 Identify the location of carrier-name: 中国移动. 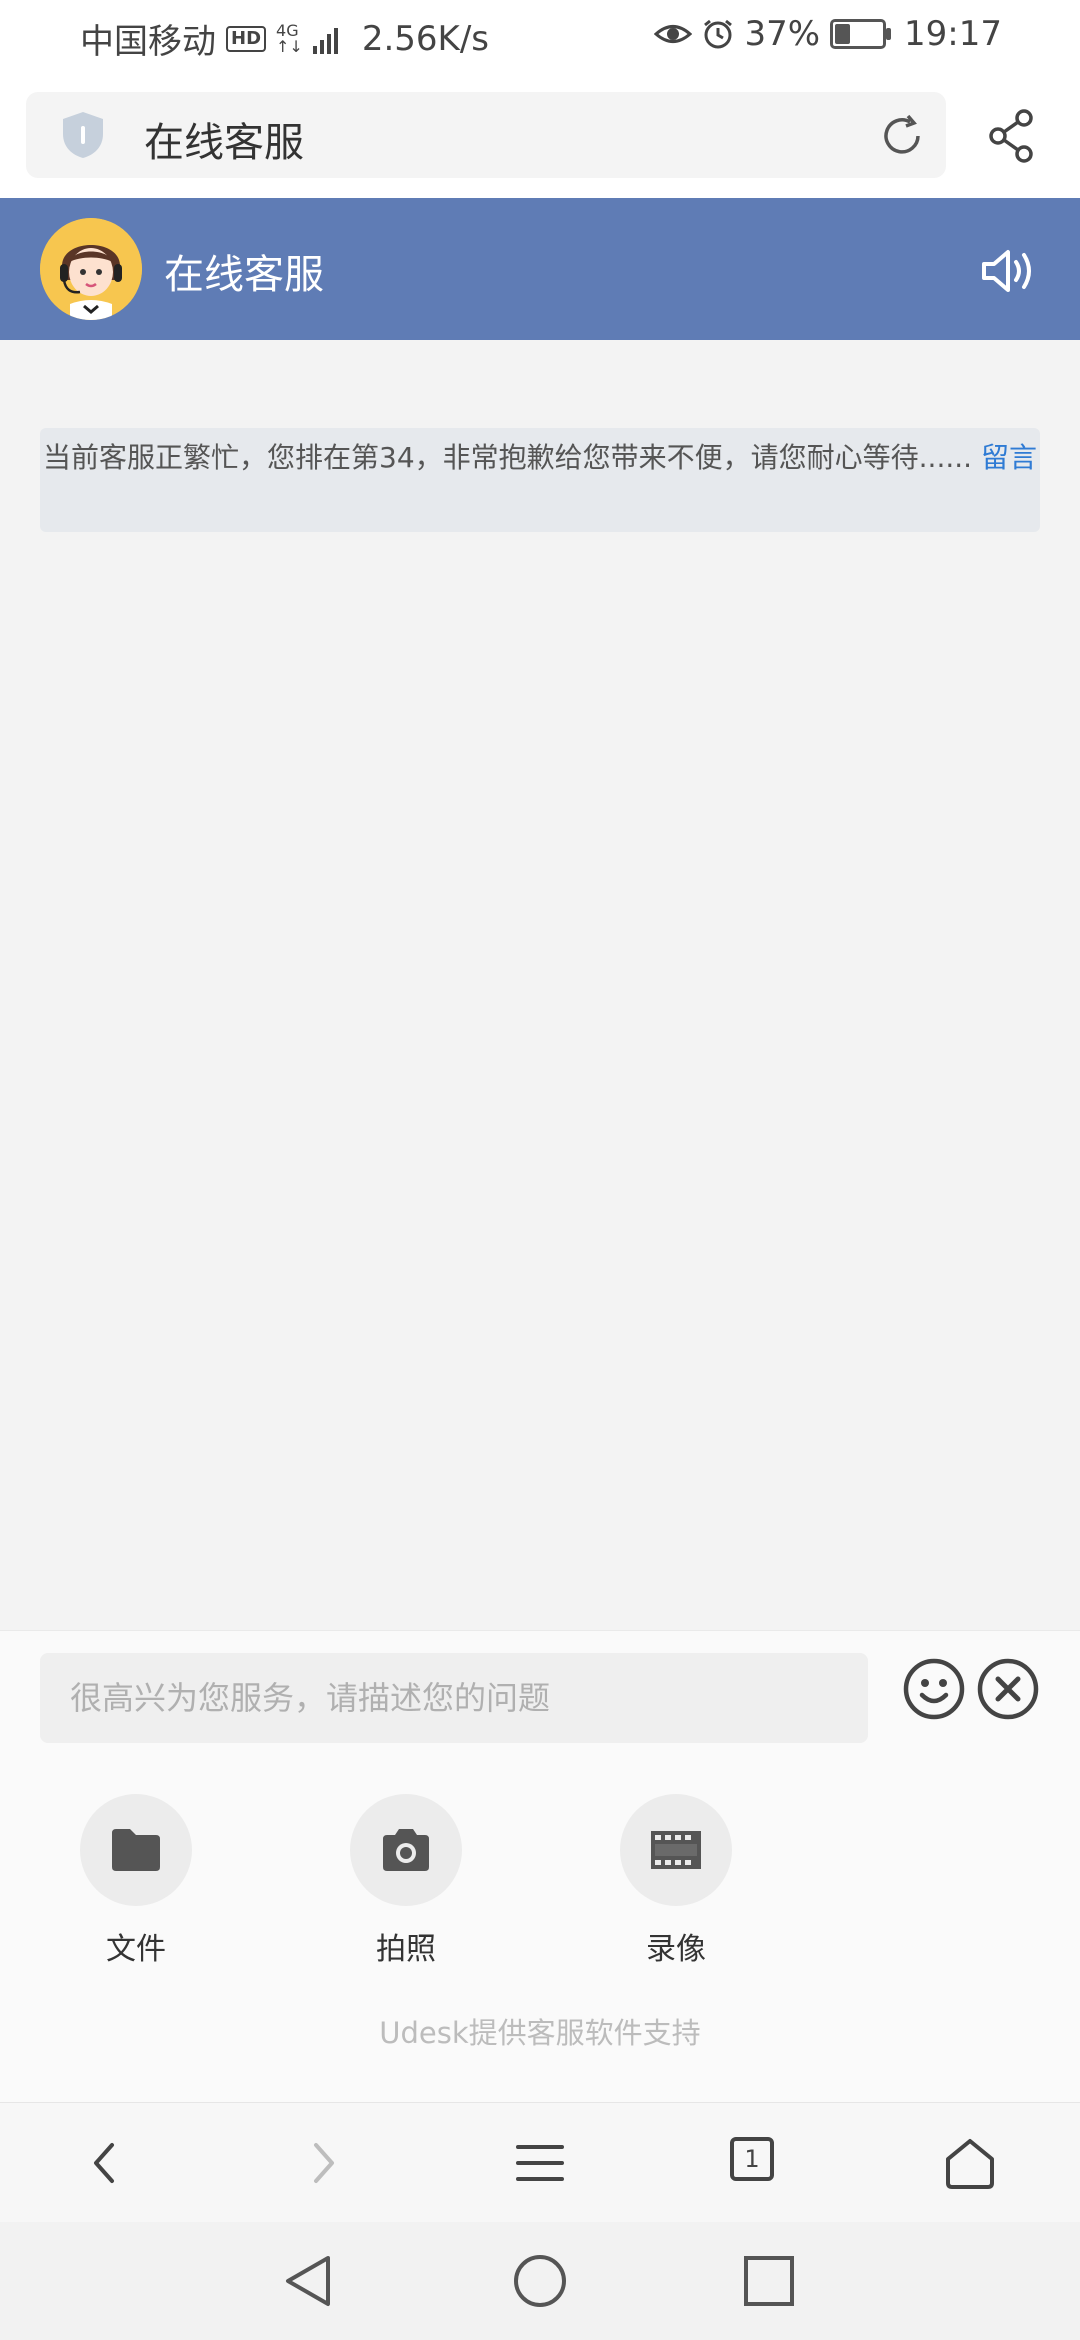
(148, 42).